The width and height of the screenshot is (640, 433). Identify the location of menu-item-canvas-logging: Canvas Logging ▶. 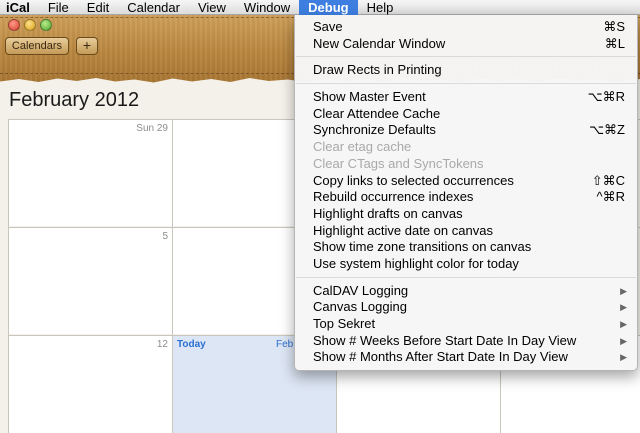
(466, 307).